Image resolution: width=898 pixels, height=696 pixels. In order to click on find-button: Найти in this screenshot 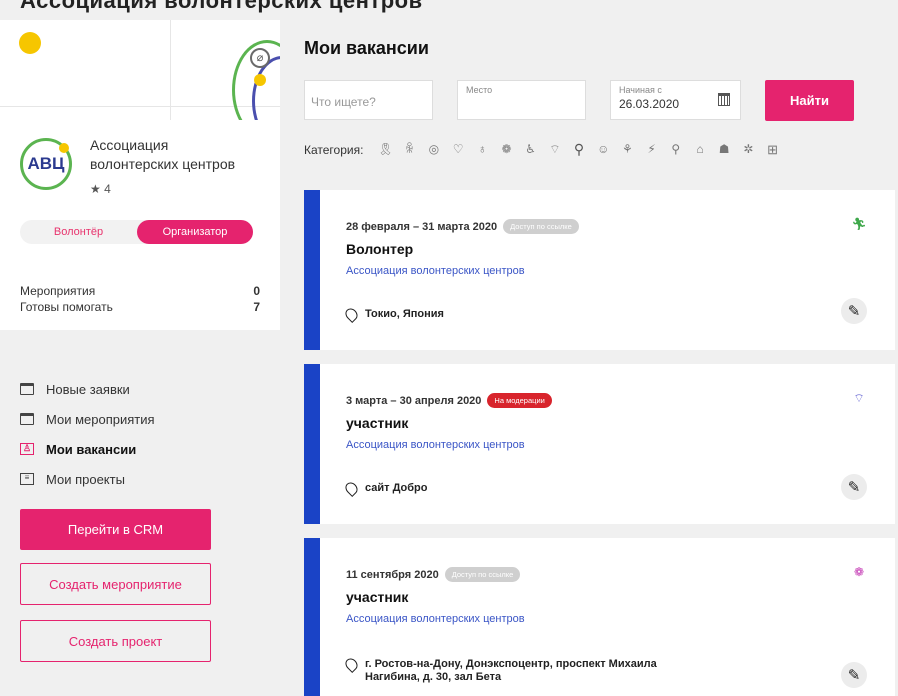, I will do `click(809, 100)`.